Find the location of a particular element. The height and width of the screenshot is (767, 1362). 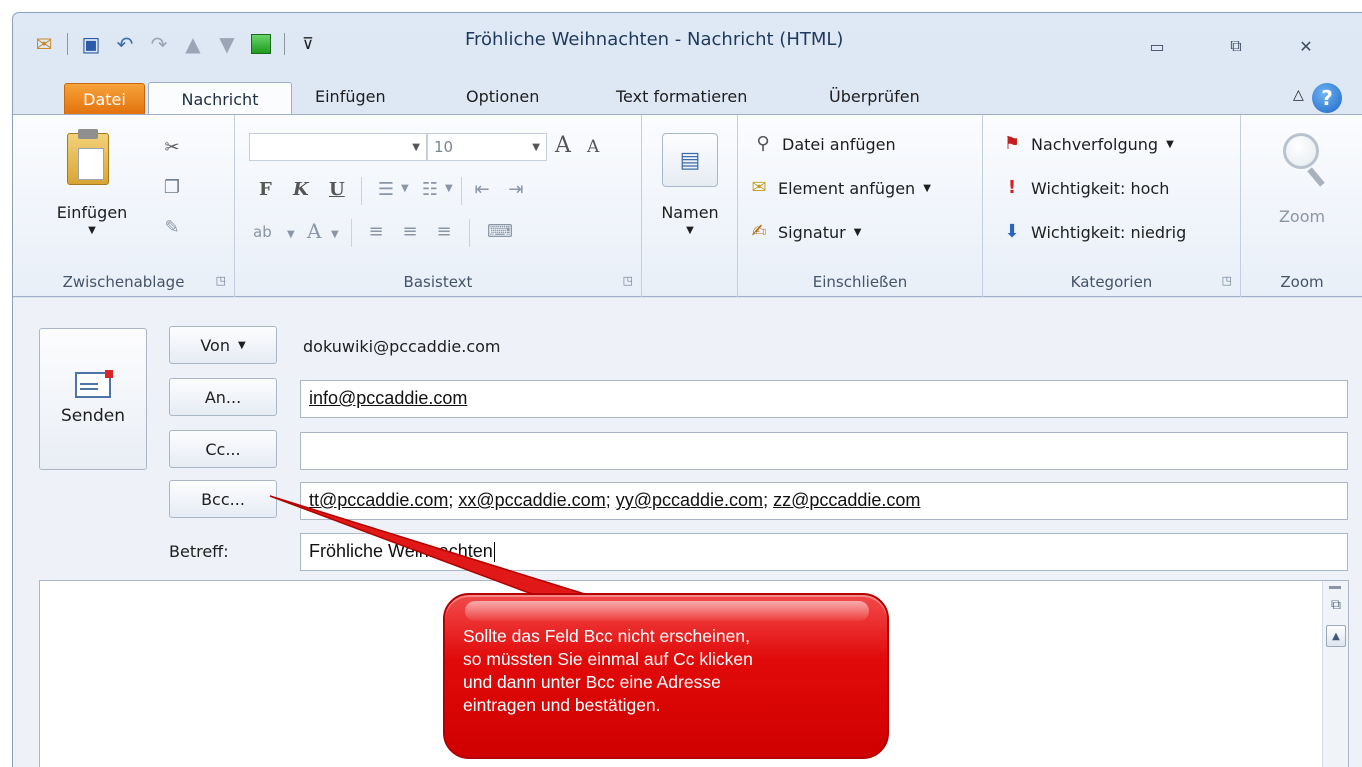

close-button: ✕ is located at coordinates (1306, 46).